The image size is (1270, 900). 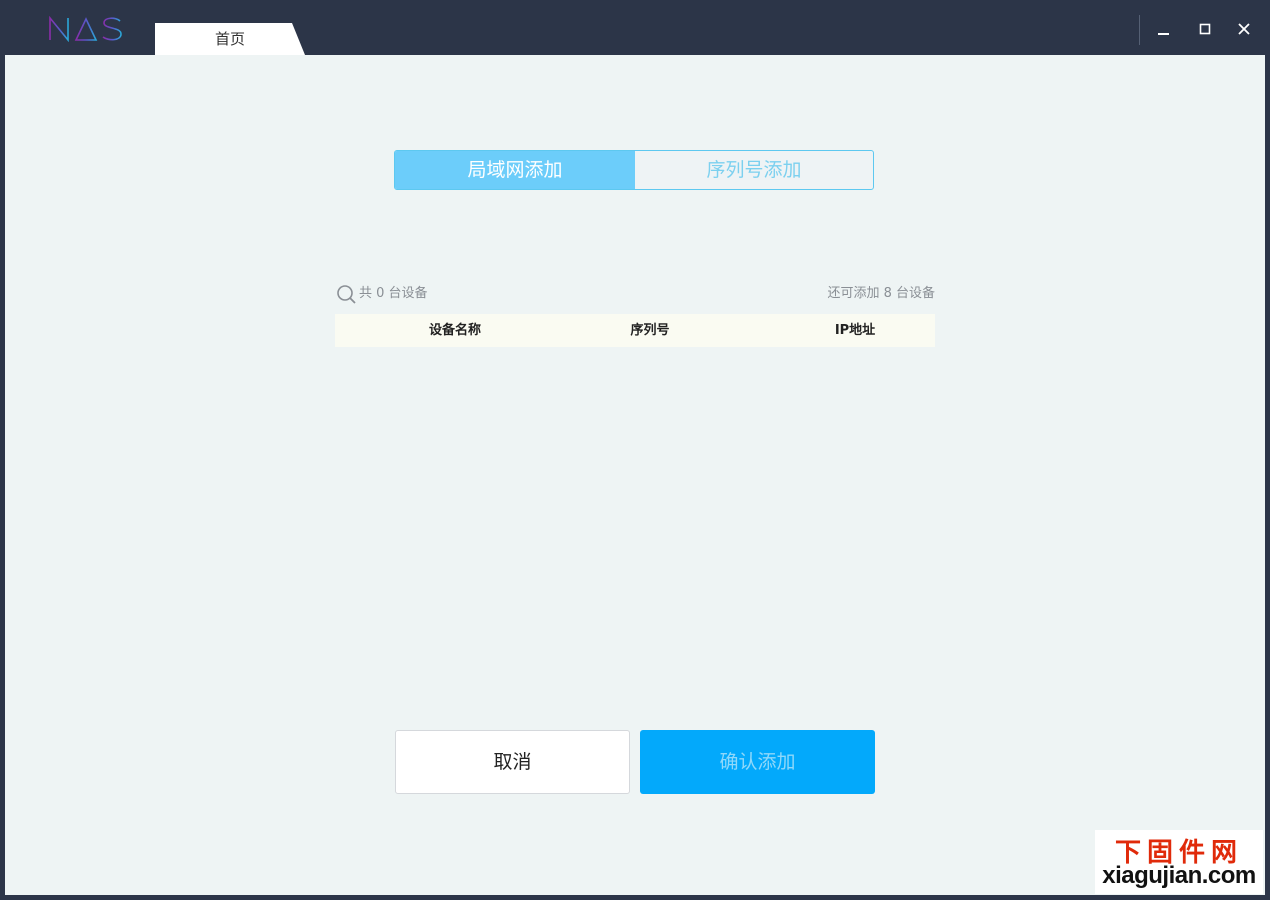 I want to click on maximize-icon, so click(x=1205, y=29).